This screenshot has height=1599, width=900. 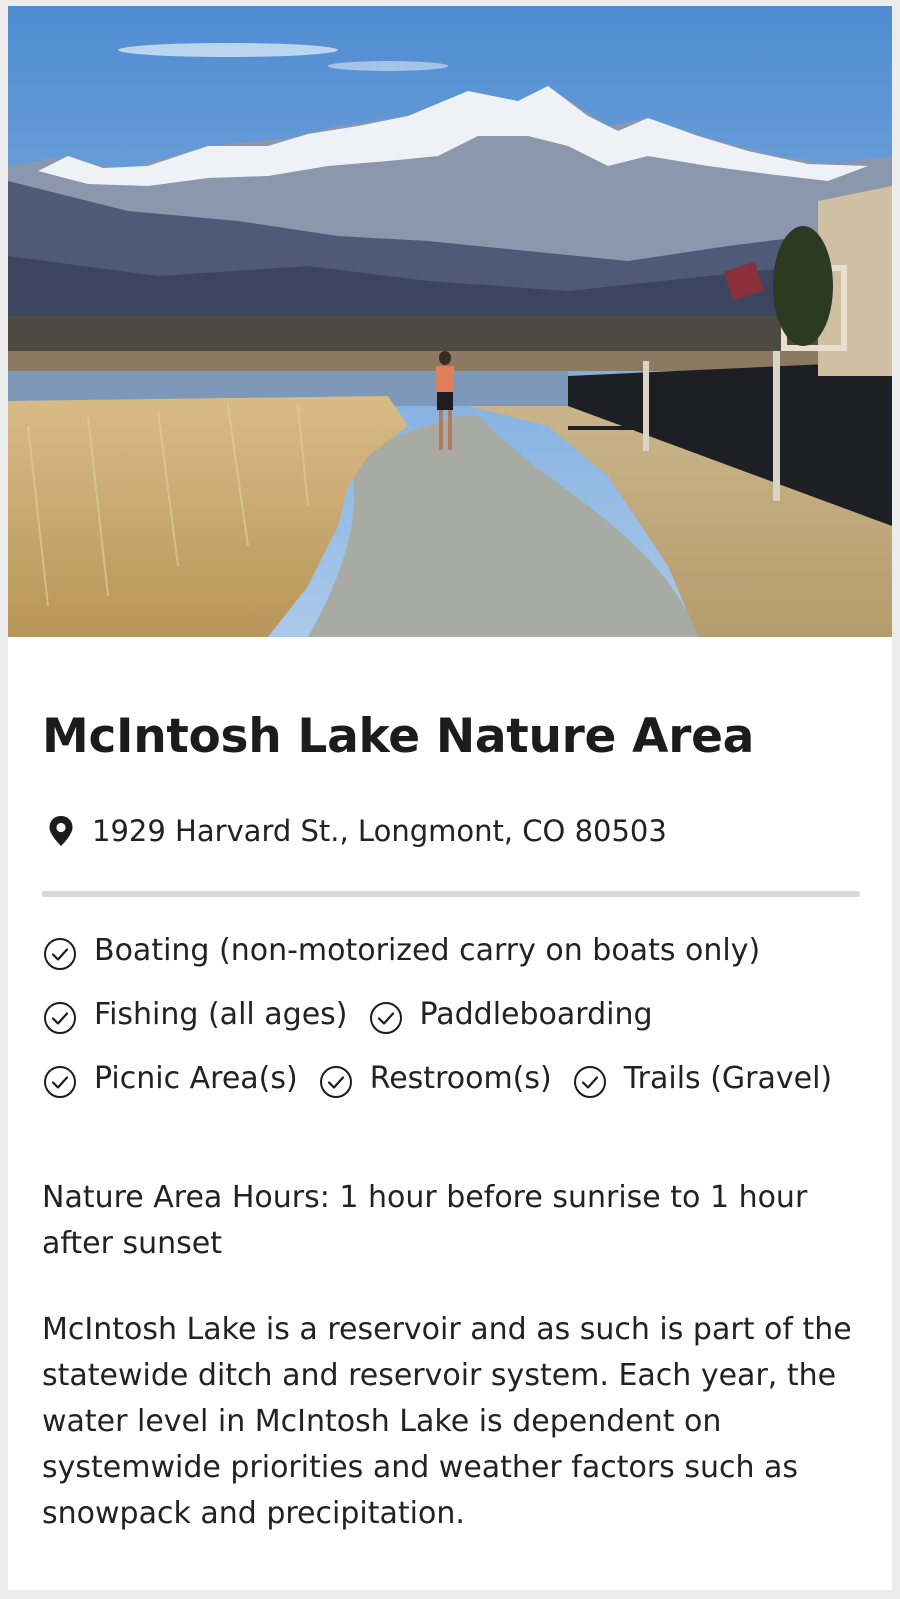 I want to click on amenity-item: Paddleboarding, so click(x=510, y=1014).